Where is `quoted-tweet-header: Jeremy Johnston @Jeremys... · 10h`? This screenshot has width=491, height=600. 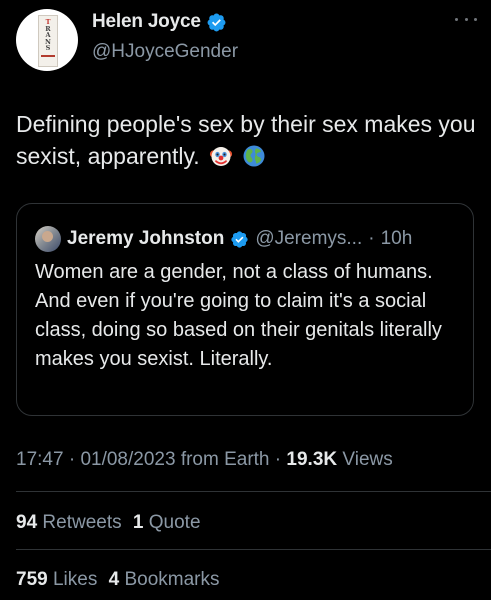
quoted-tweet-header: Jeremy Johnston @Jeremys... · 10h is located at coordinates (223, 239).